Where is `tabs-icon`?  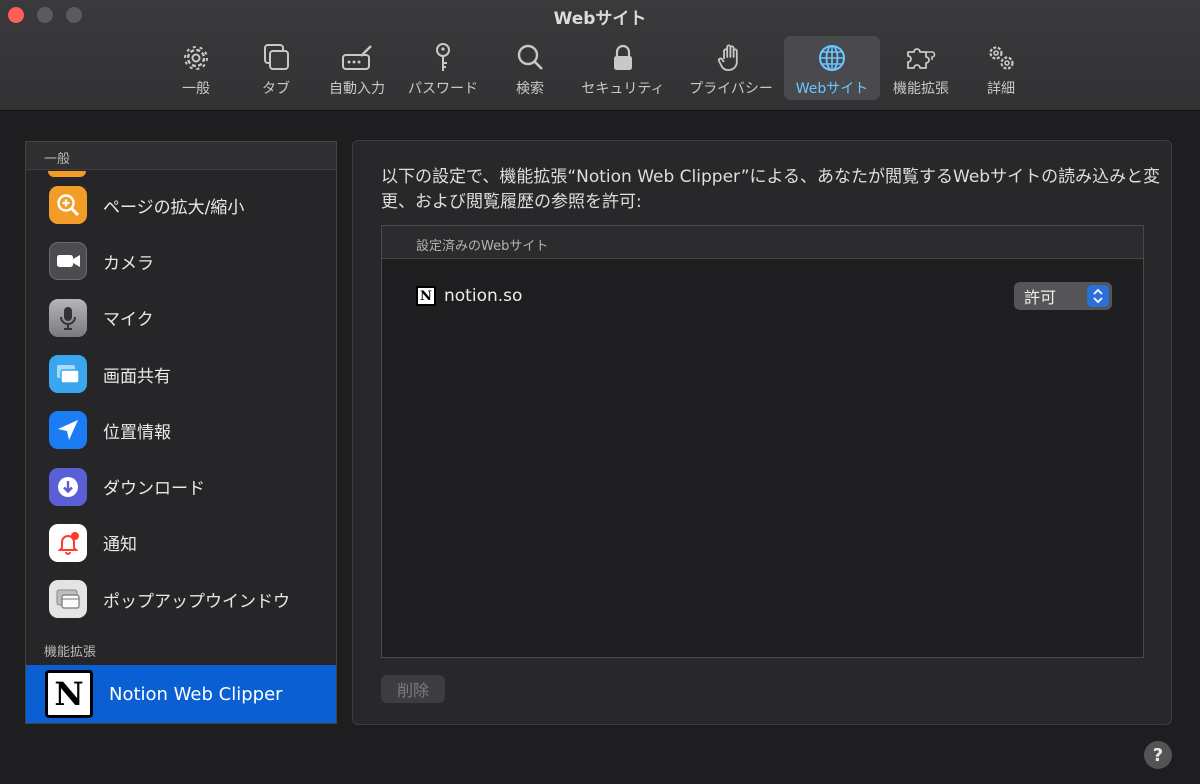
tabs-icon is located at coordinates (276, 57).